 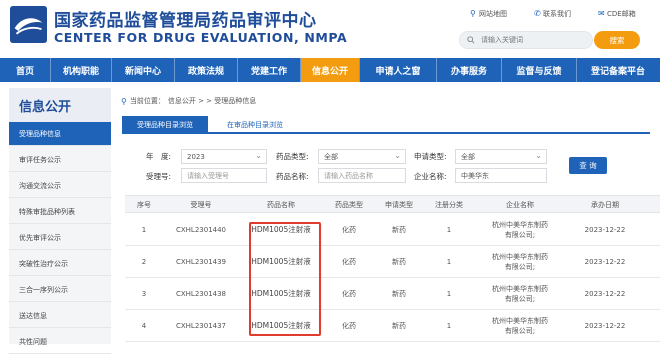 What do you see at coordinates (165, 125) in the screenshot?
I see `tab-accepted-catalog: 受理品种目录浏览` at bounding box center [165, 125].